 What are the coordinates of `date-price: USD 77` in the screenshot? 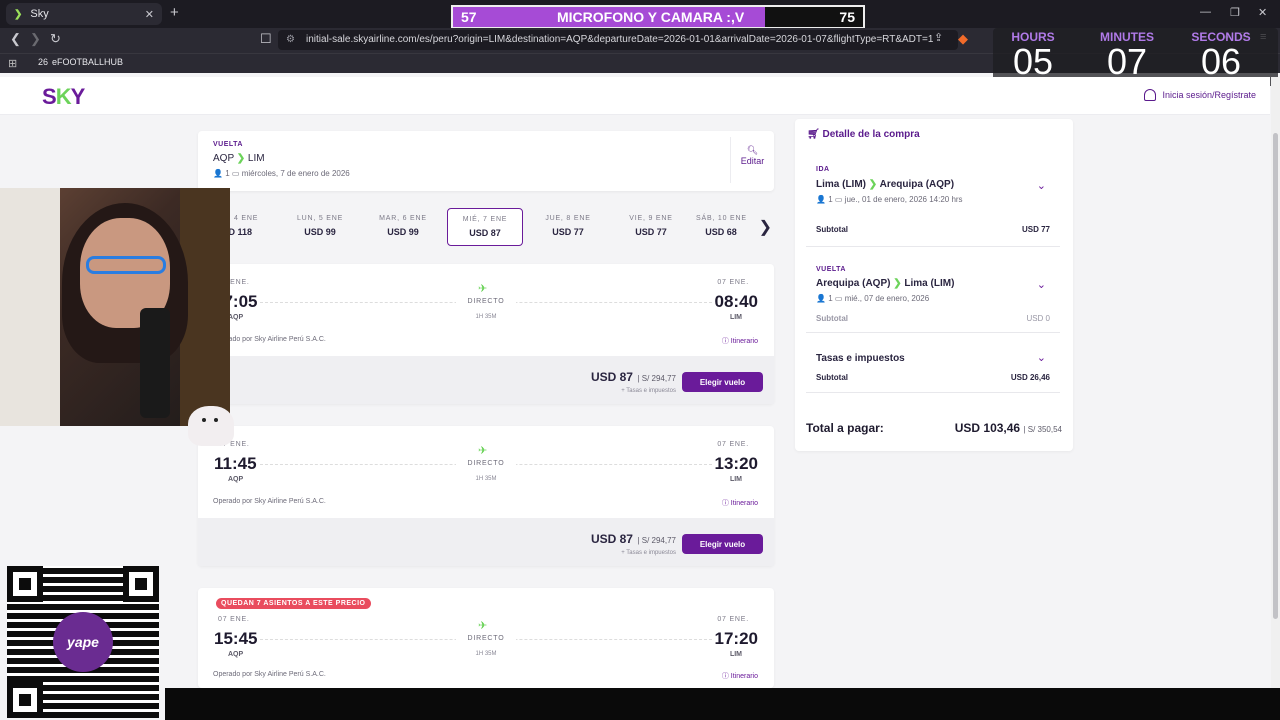 It's located at (568, 232).